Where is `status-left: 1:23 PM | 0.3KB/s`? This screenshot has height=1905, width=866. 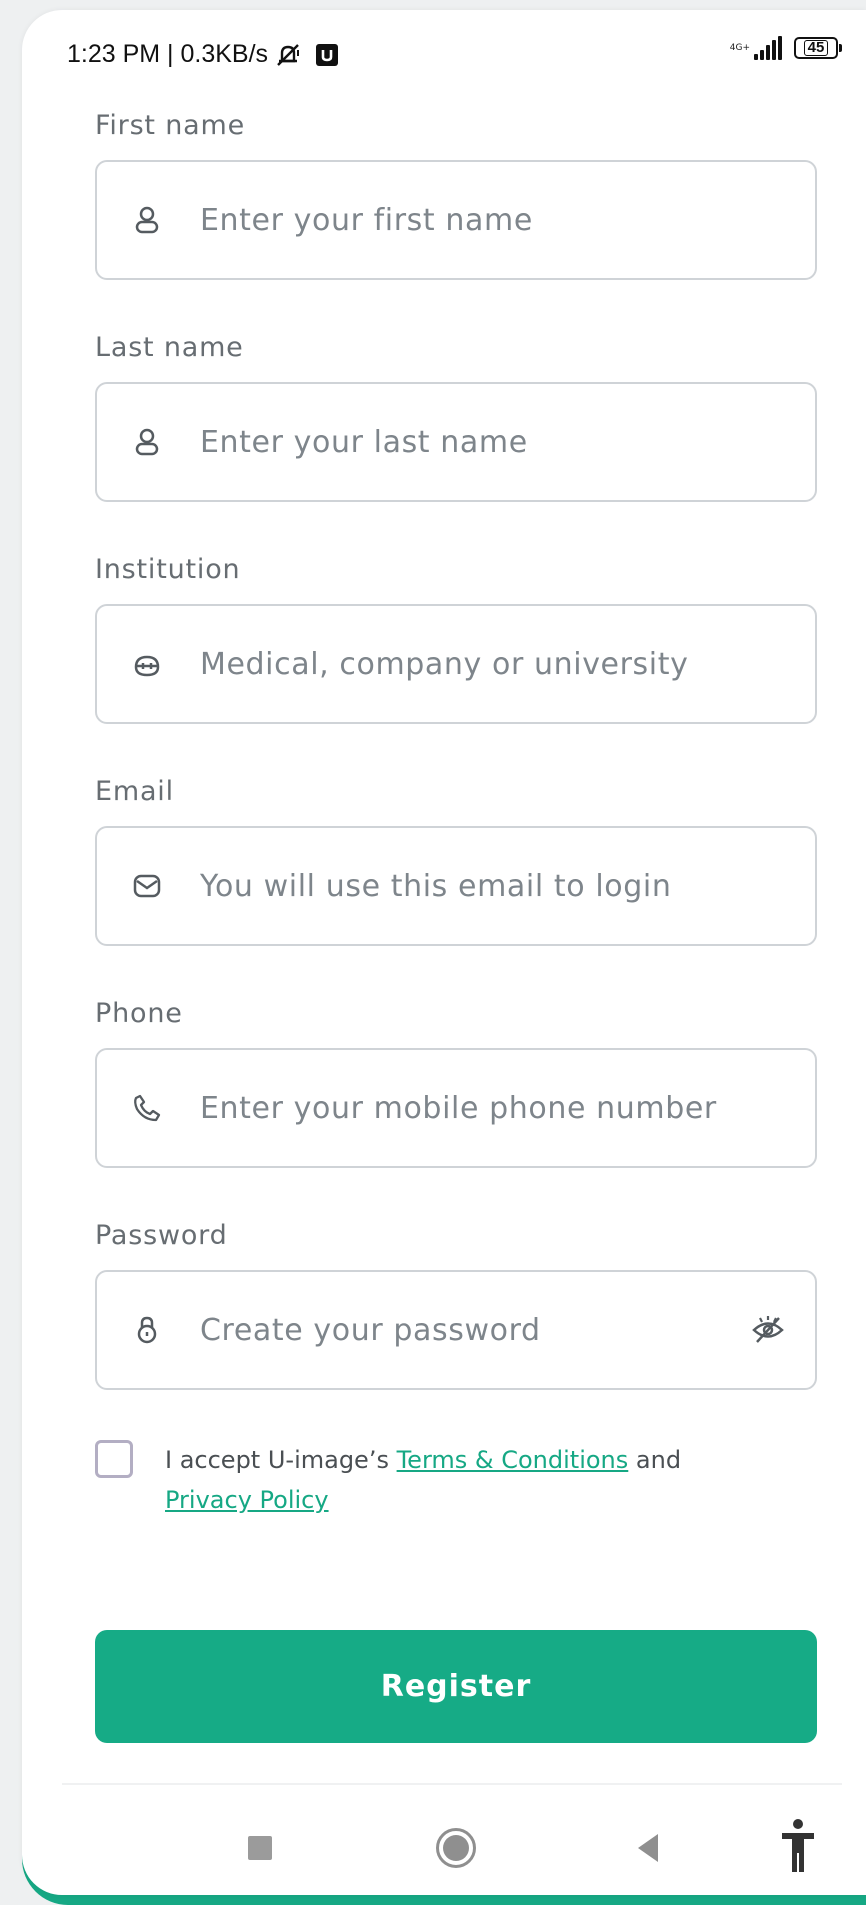
status-left: 1:23 PM | 0.3KB/s is located at coordinates (203, 54).